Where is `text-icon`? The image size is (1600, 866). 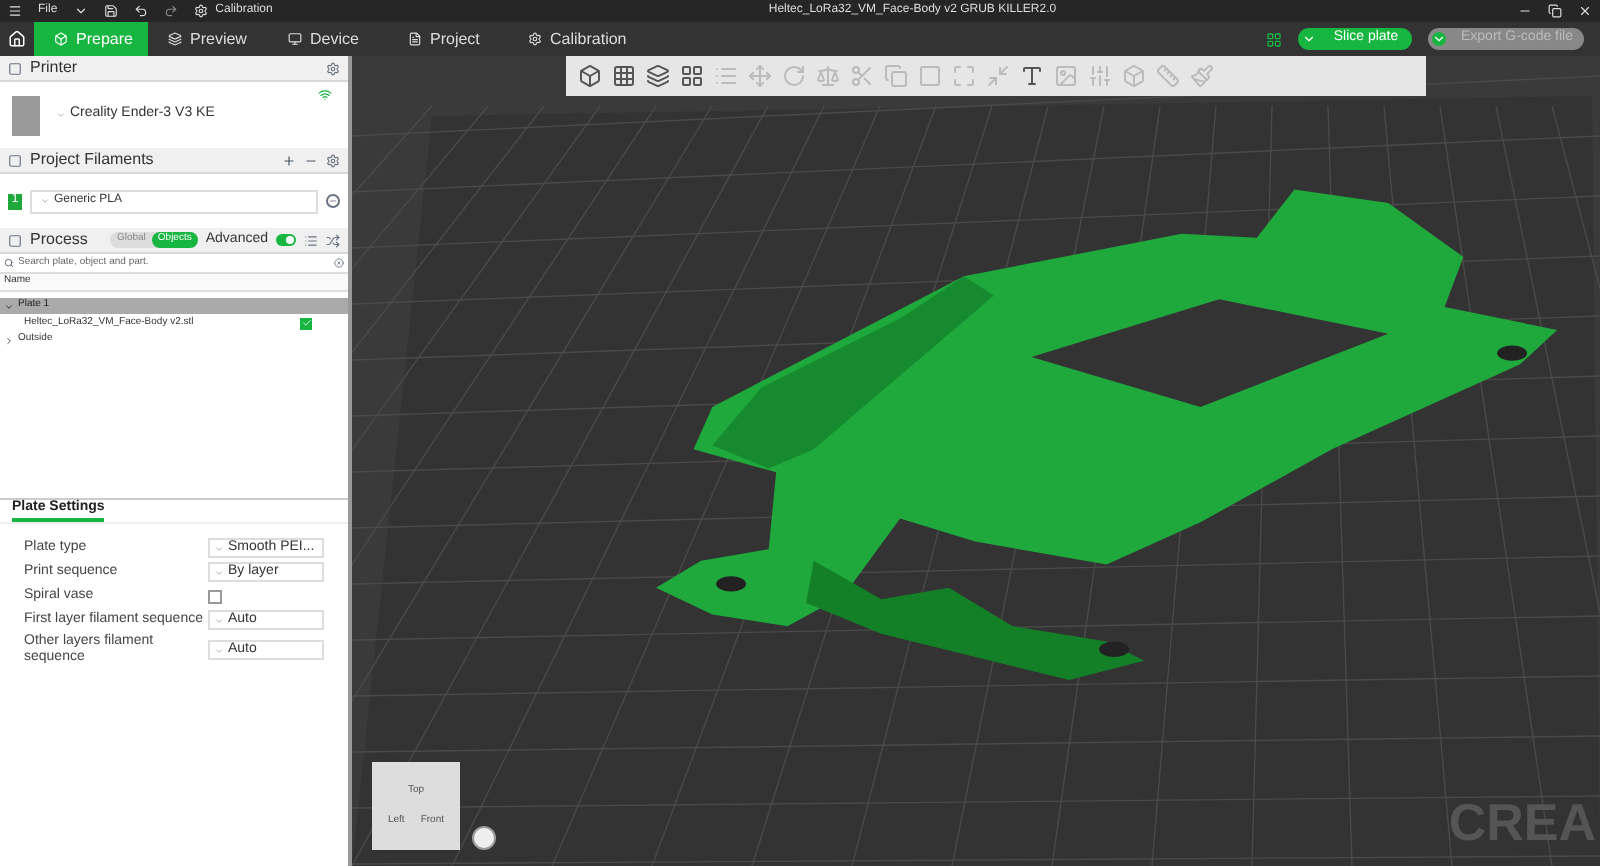
text-icon is located at coordinates (1032, 76).